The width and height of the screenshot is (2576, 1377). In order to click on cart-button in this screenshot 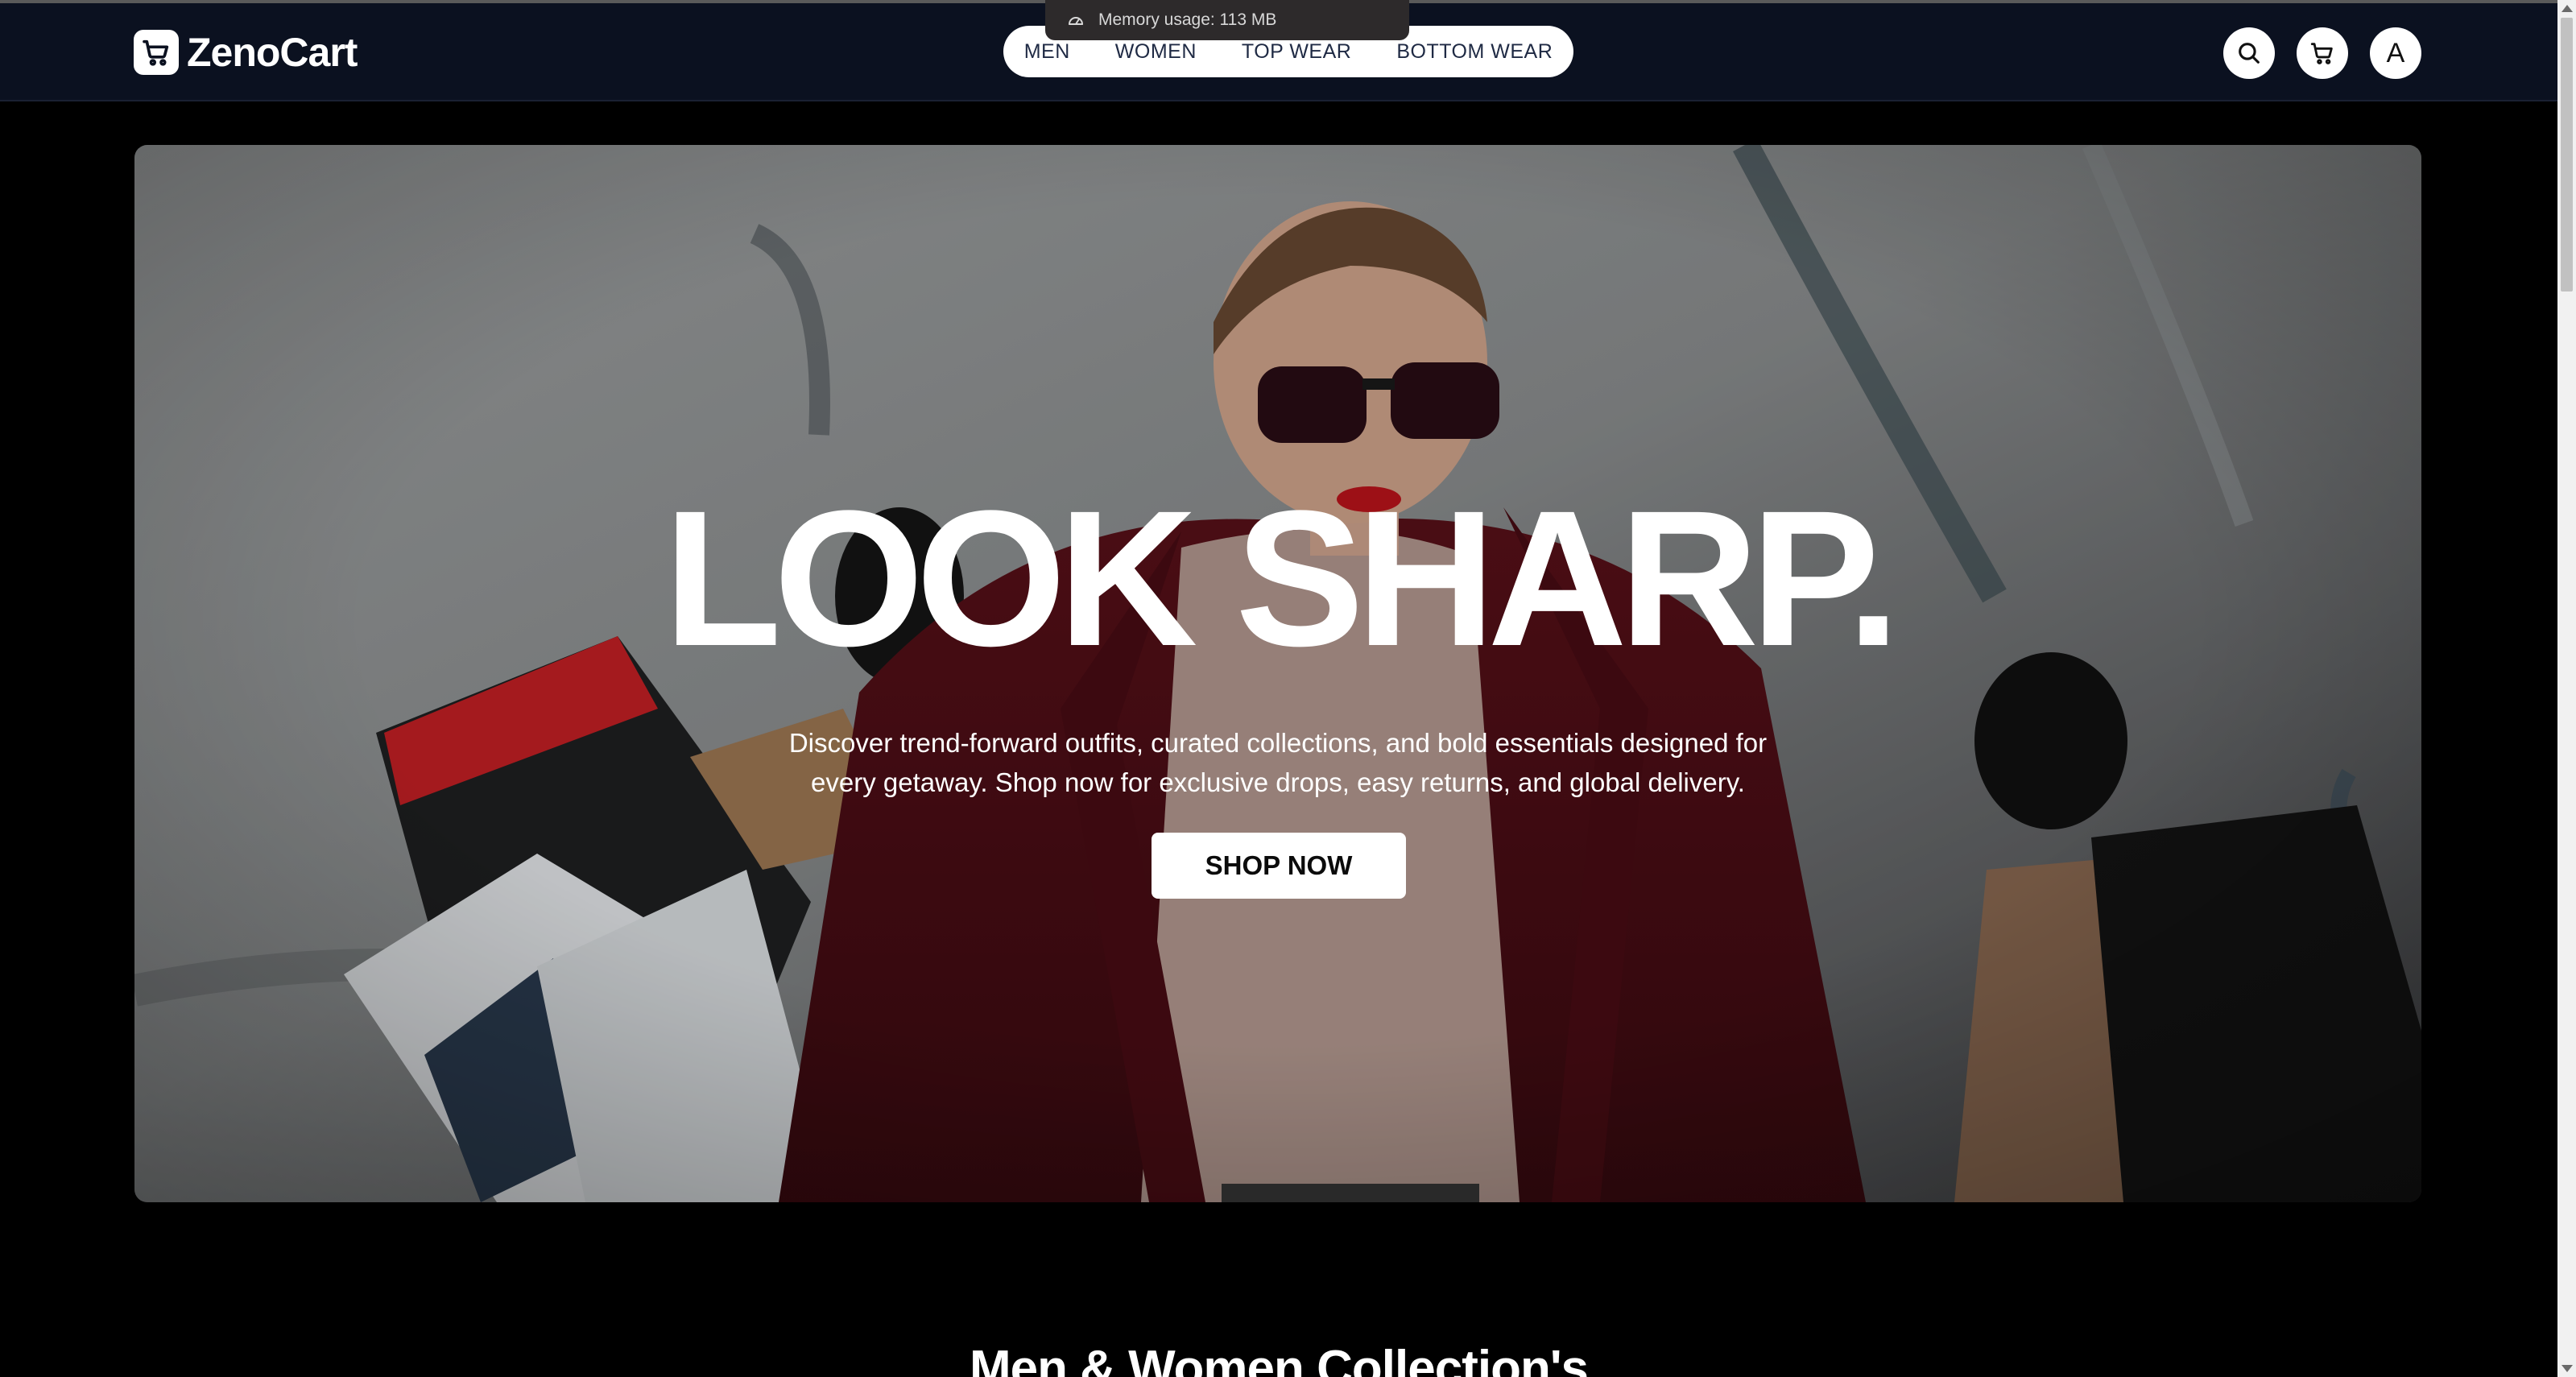, I will do `click(2322, 53)`.